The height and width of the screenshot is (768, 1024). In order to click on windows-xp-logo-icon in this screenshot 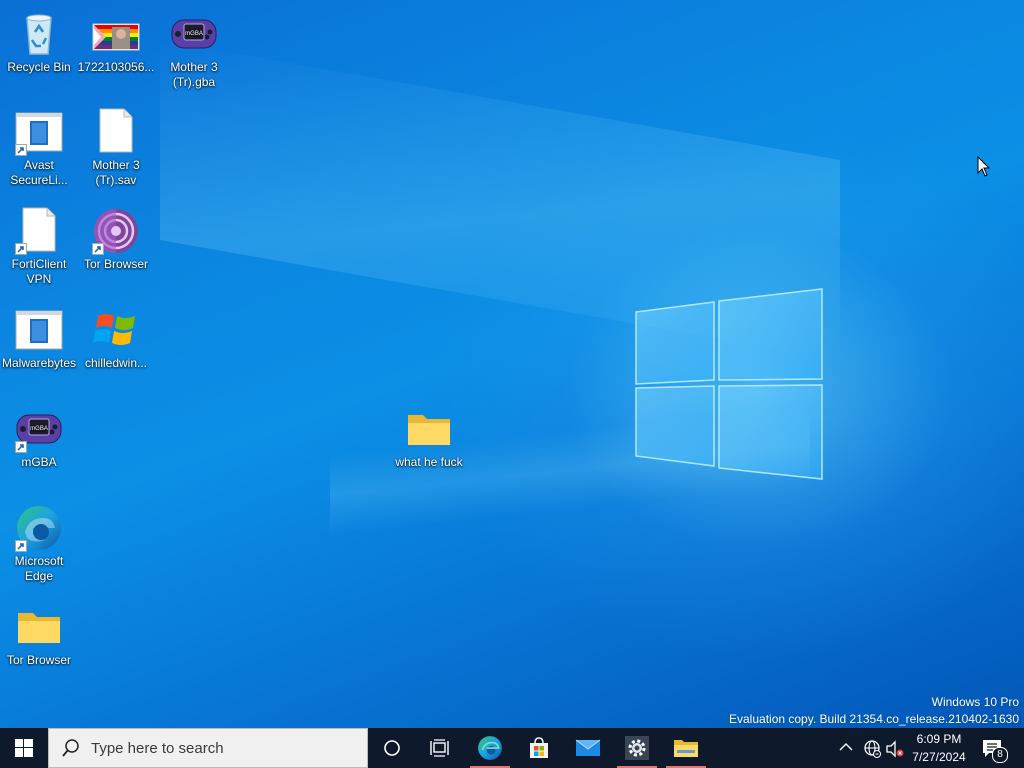, I will do `click(116, 330)`.